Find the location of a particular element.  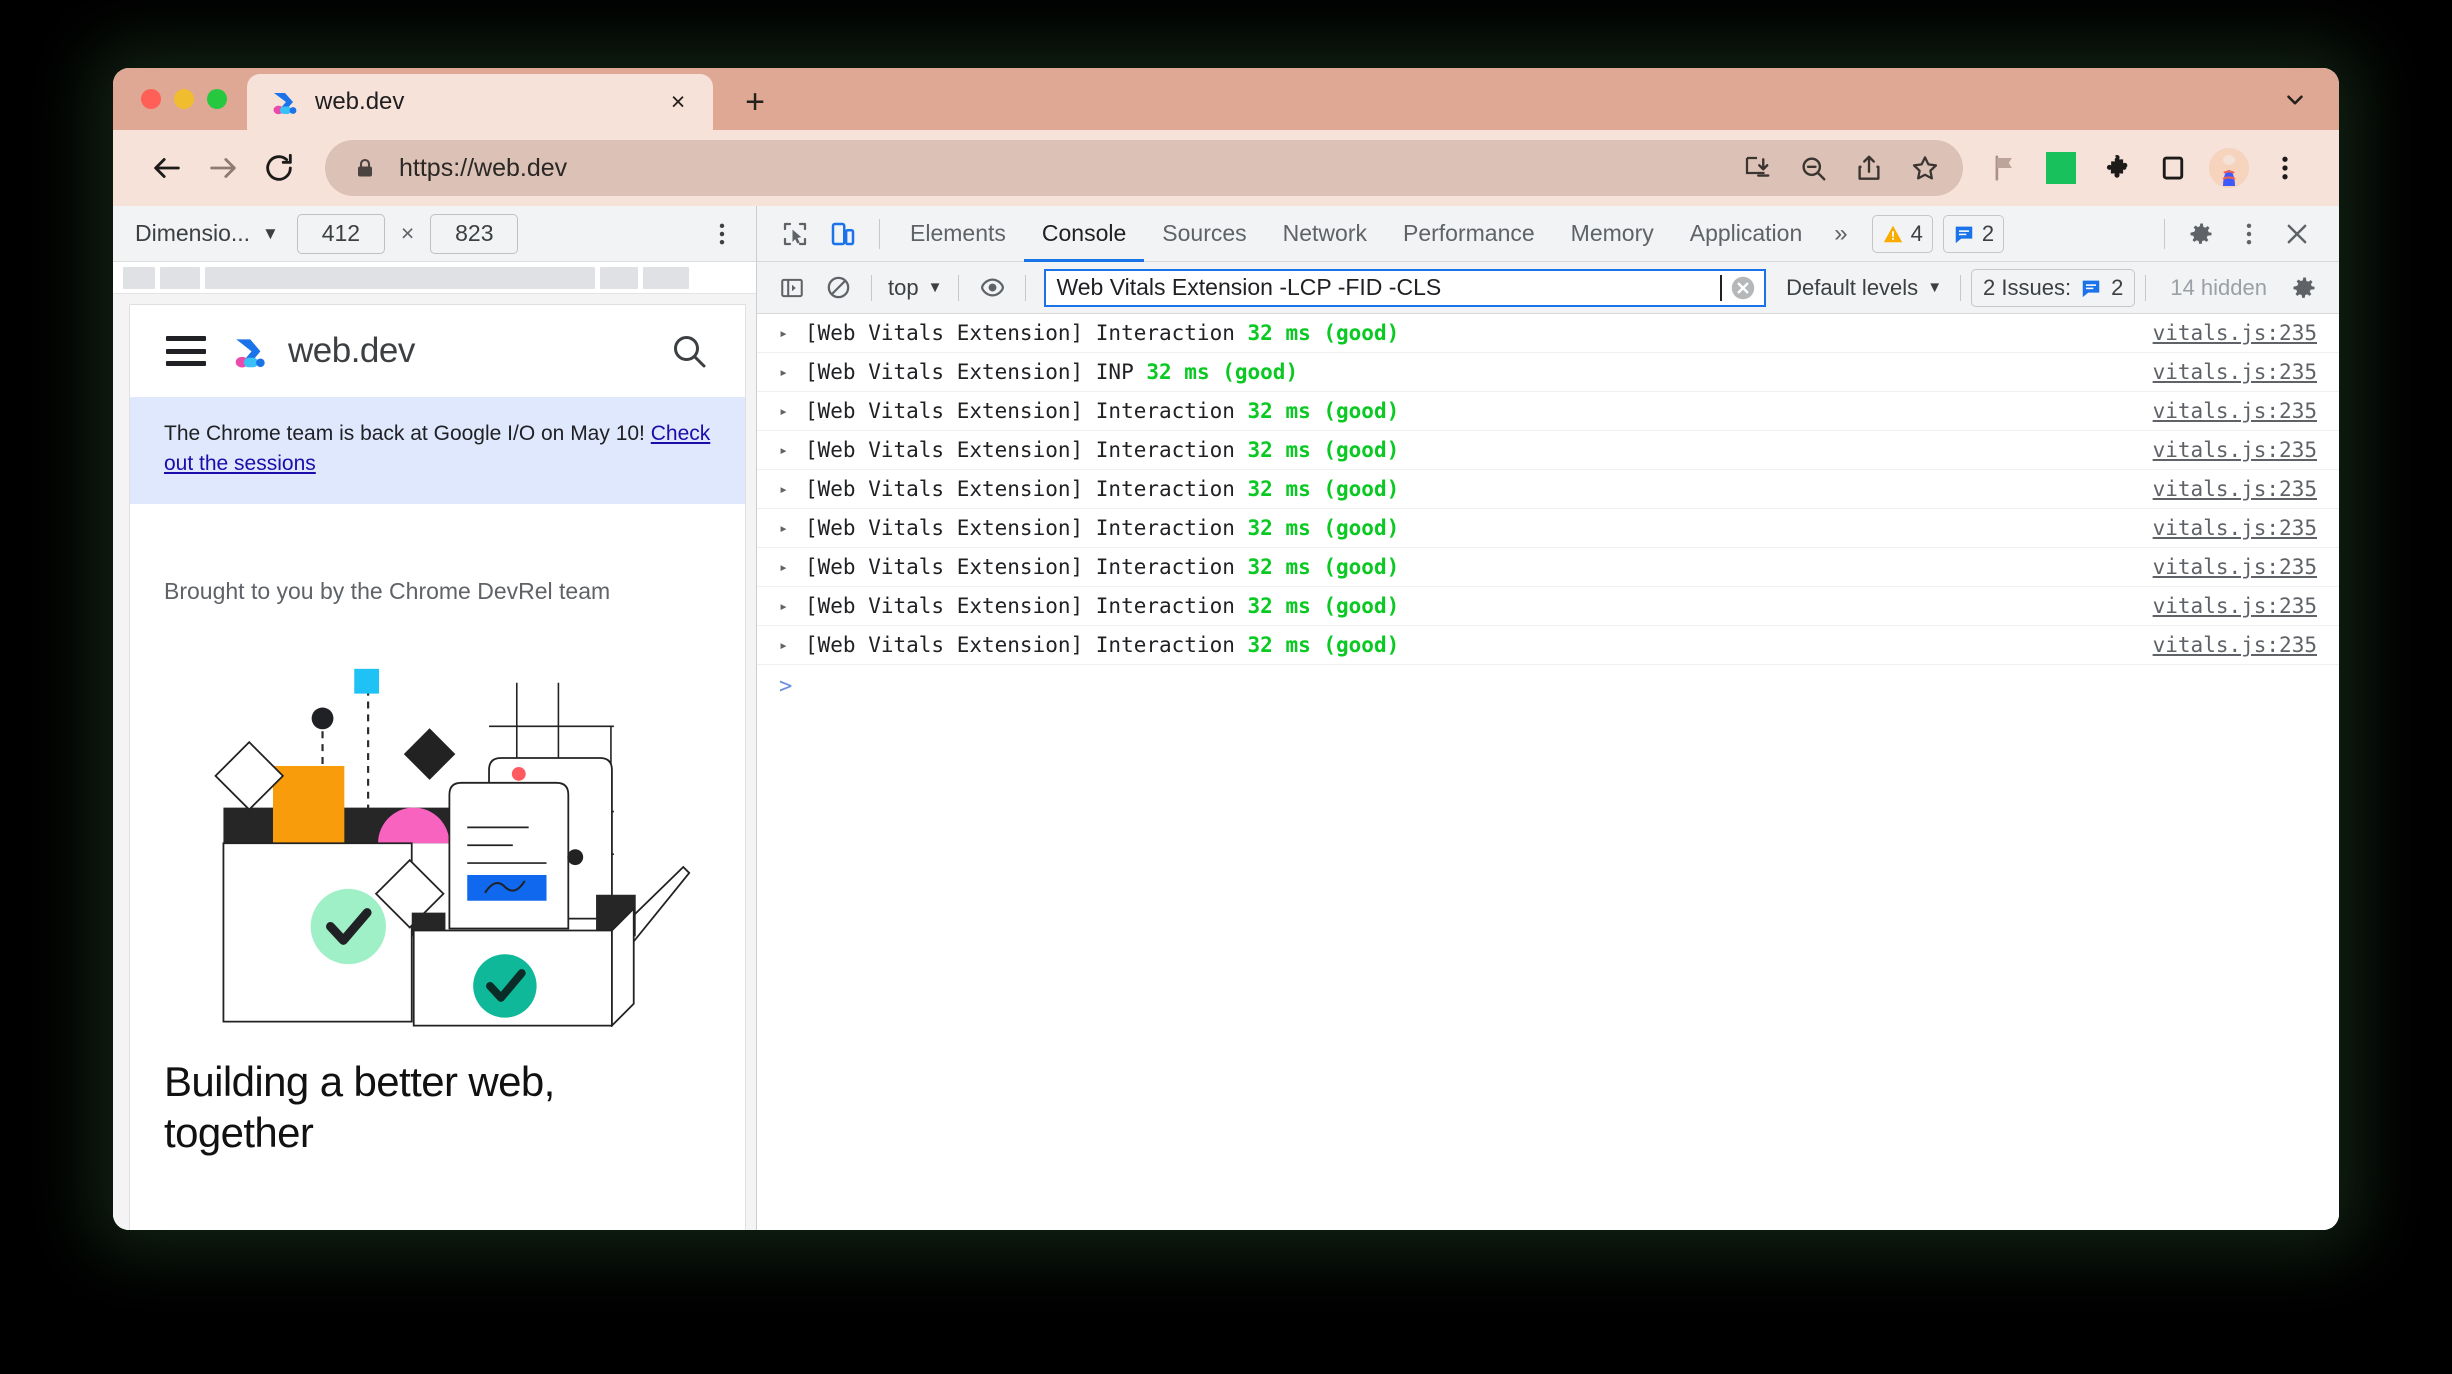

console-issues-badge: 2 Issues: 2 is located at coordinates (2053, 287).